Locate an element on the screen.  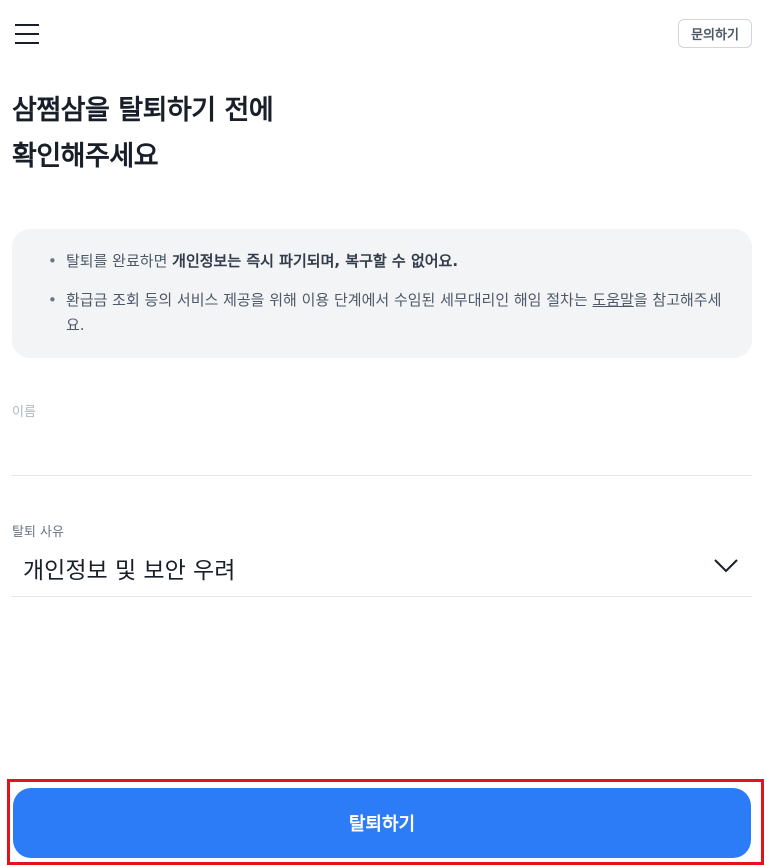
reason-selected-value: 개인정보 및 보안 우려 is located at coordinates (129, 571).